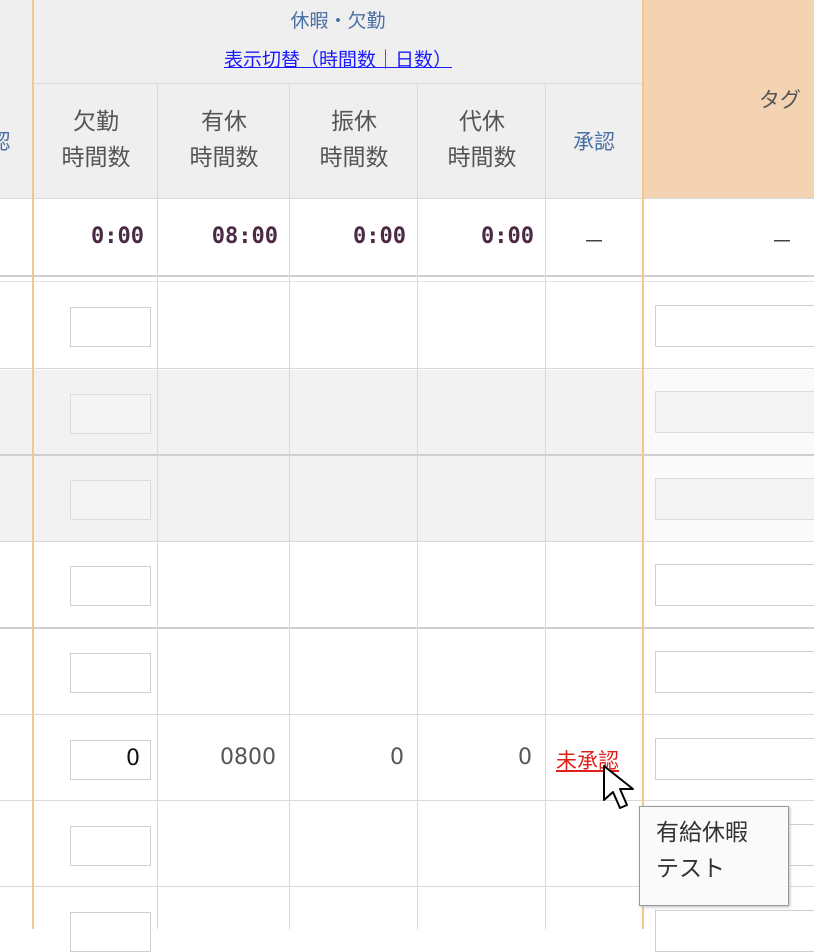 The image size is (814, 952). What do you see at coordinates (482, 122) in the screenshot?
I see `header-compensatory-line1: 代休` at bounding box center [482, 122].